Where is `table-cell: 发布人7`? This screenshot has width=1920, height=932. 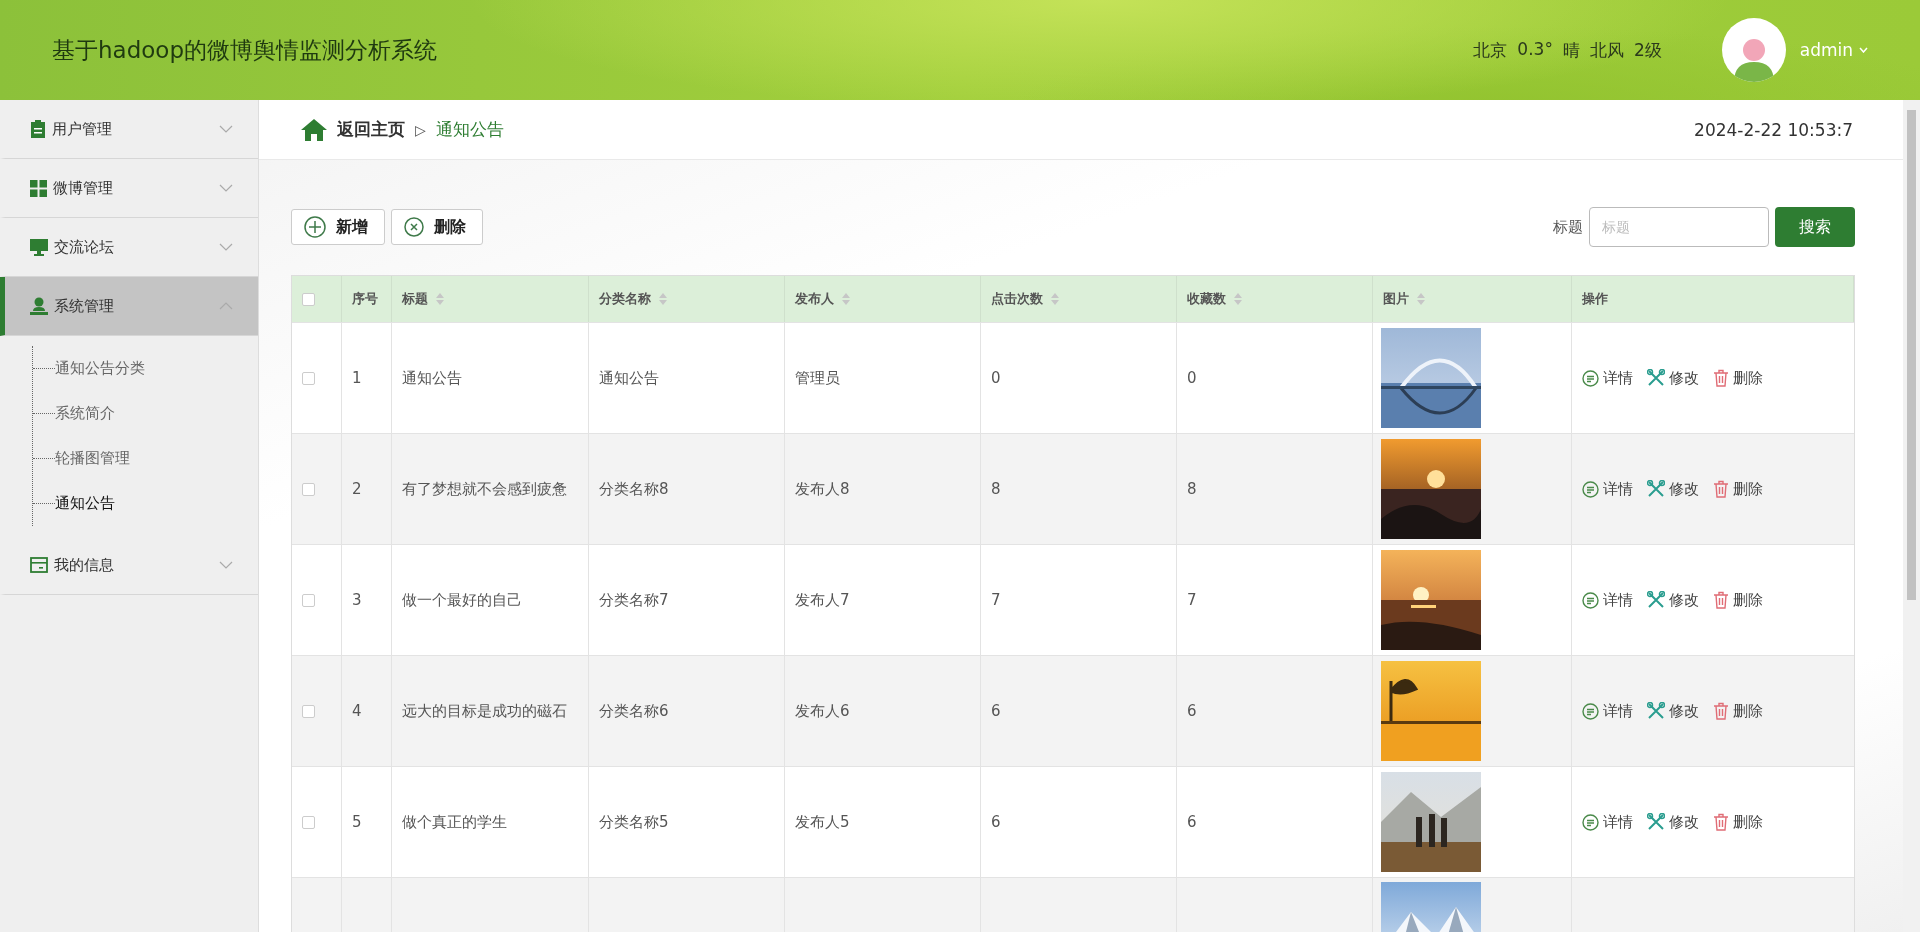
table-cell: 发布人7 is located at coordinates (822, 600).